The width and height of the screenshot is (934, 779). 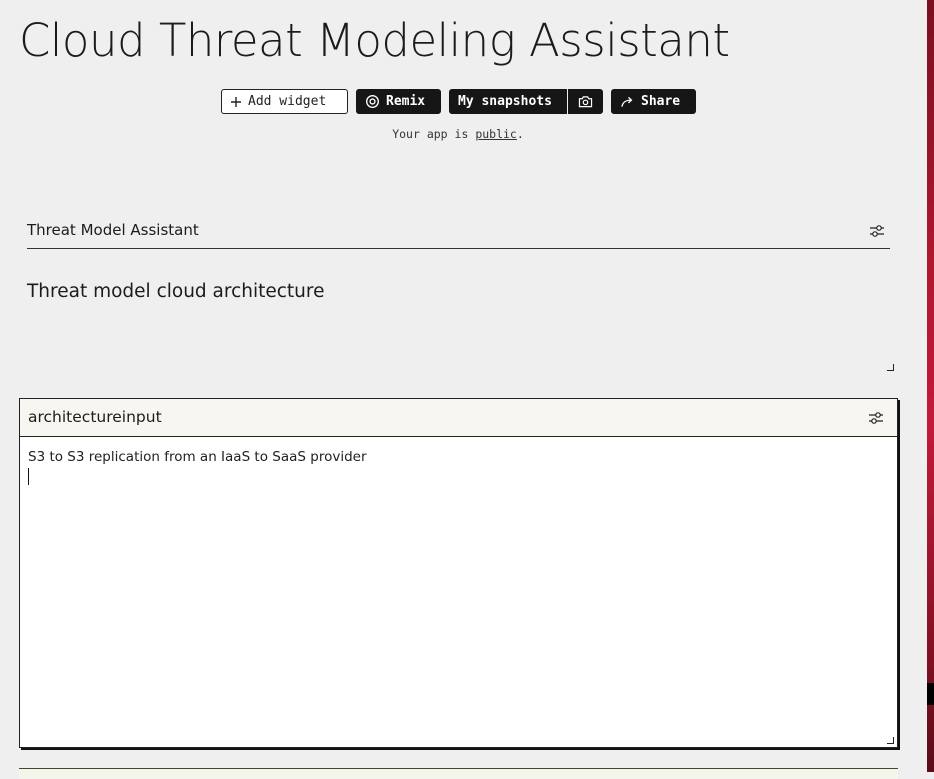 I want to click on add-widget-label: Add widget, so click(x=287, y=101).